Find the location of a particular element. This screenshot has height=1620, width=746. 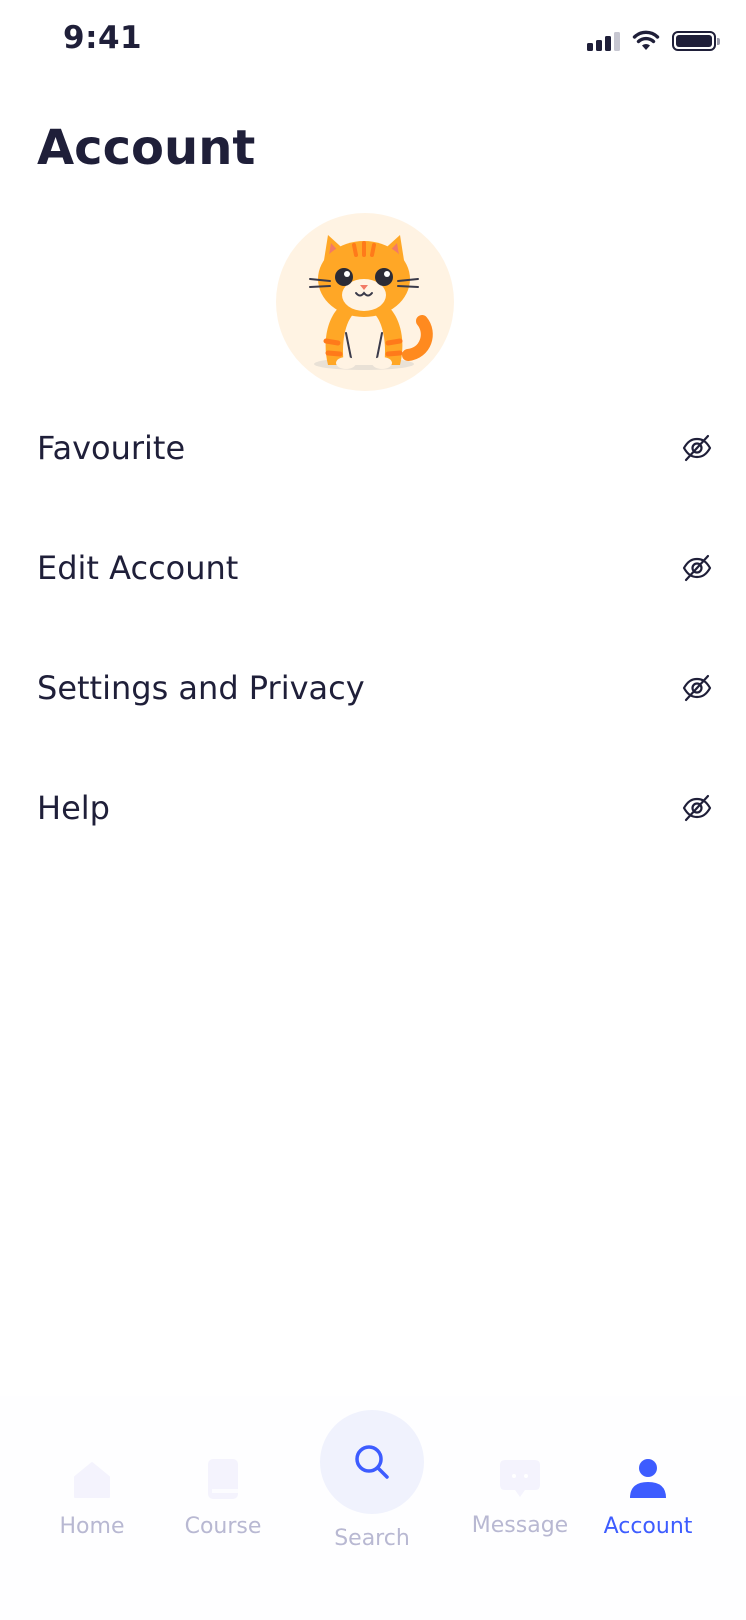

home-icon is located at coordinates (92, 1480).